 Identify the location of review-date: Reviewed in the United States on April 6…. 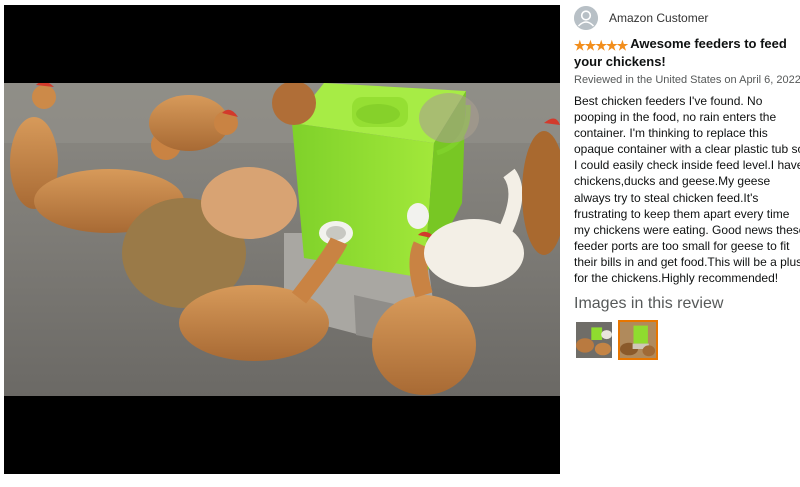
(687, 80).